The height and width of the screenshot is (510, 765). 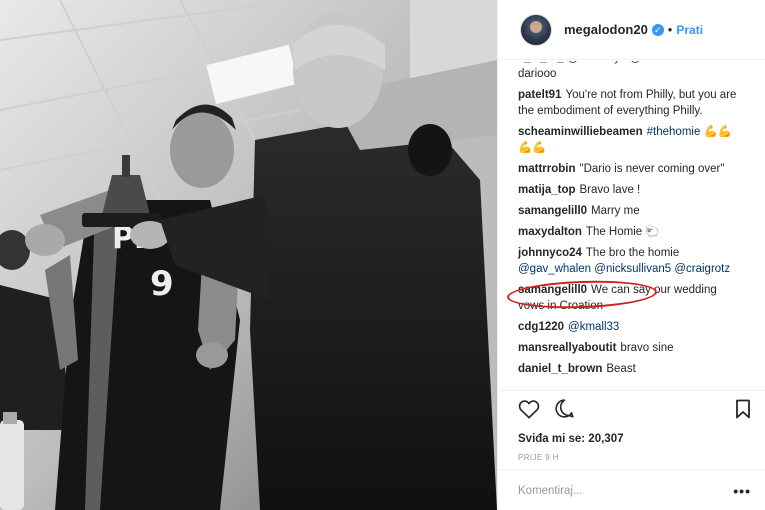 What do you see at coordinates (547, 190) in the screenshot?
I see `comment-username: matija_top` at bounding box center [547, 190].